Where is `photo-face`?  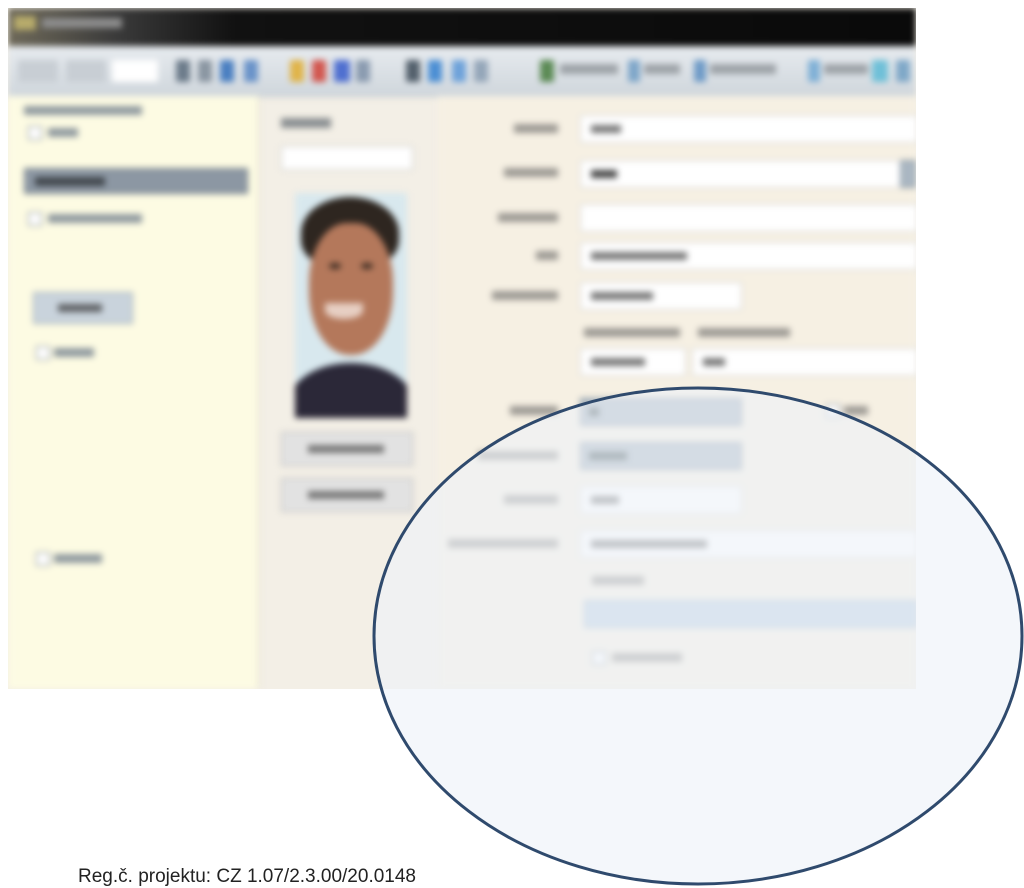
photo-face is located at coordinates (351, 289).